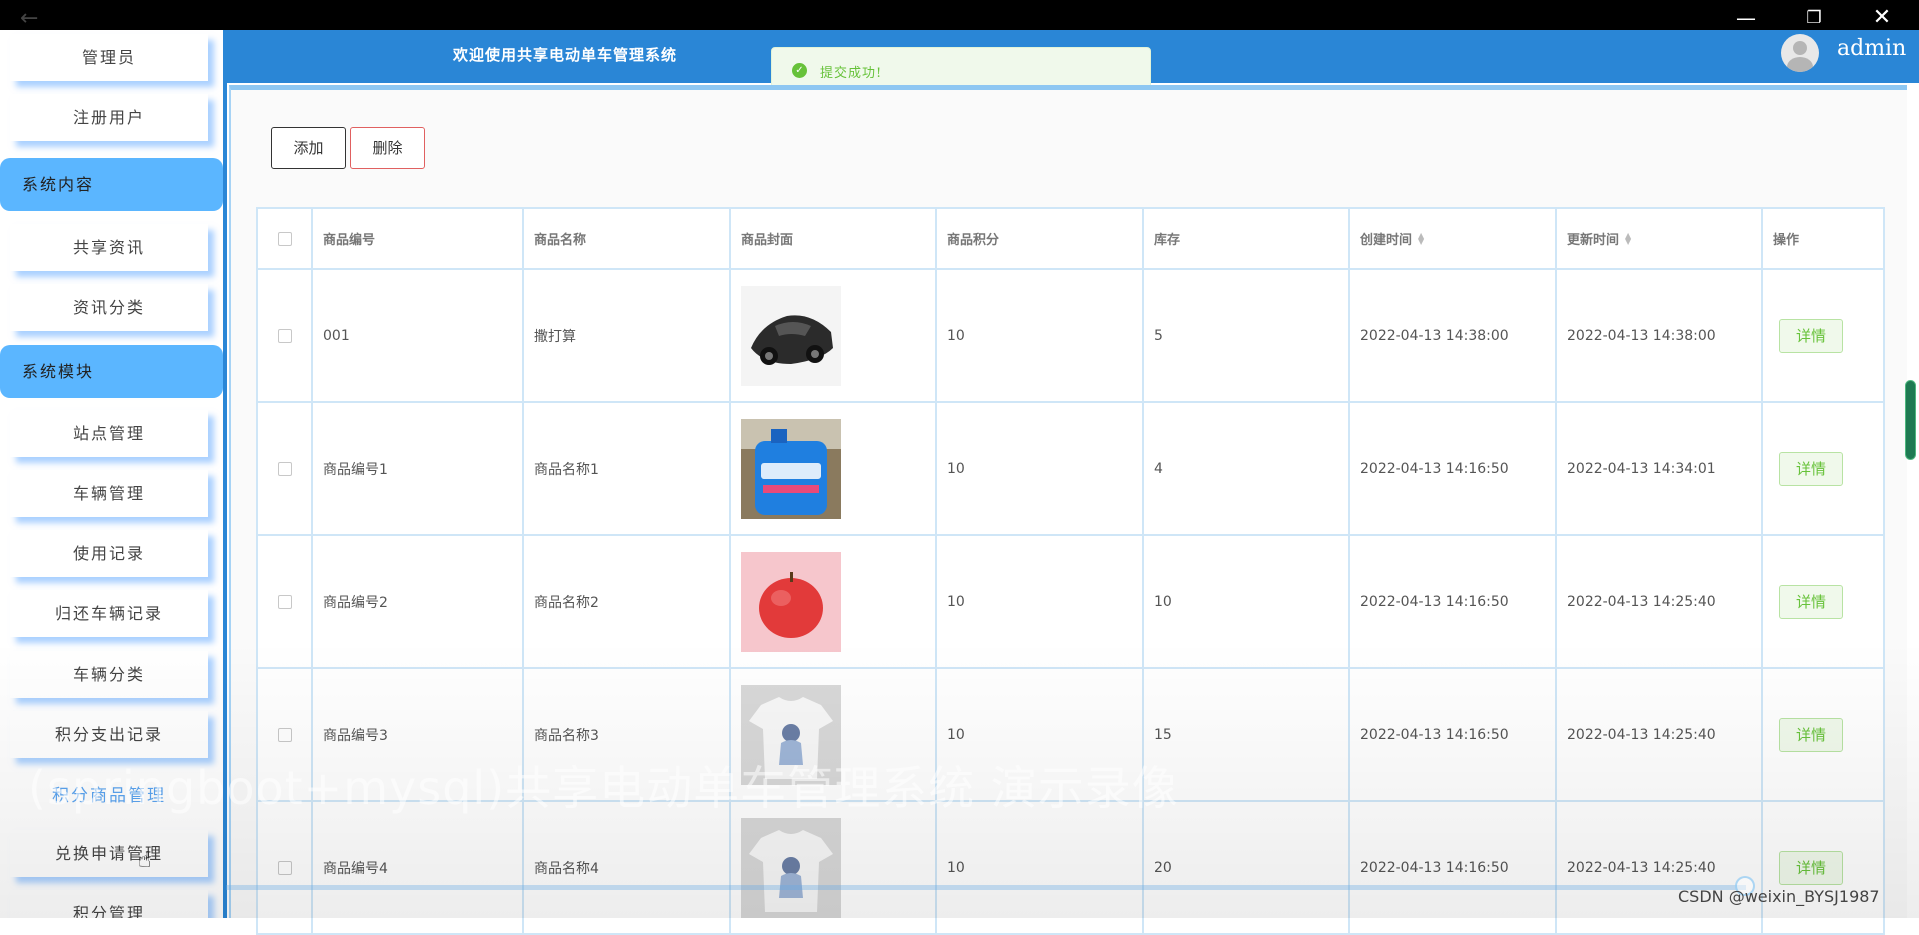 The image size is (1919, 935). I want to click on sidebar-item-station: 站点管理, so click(109, 433).